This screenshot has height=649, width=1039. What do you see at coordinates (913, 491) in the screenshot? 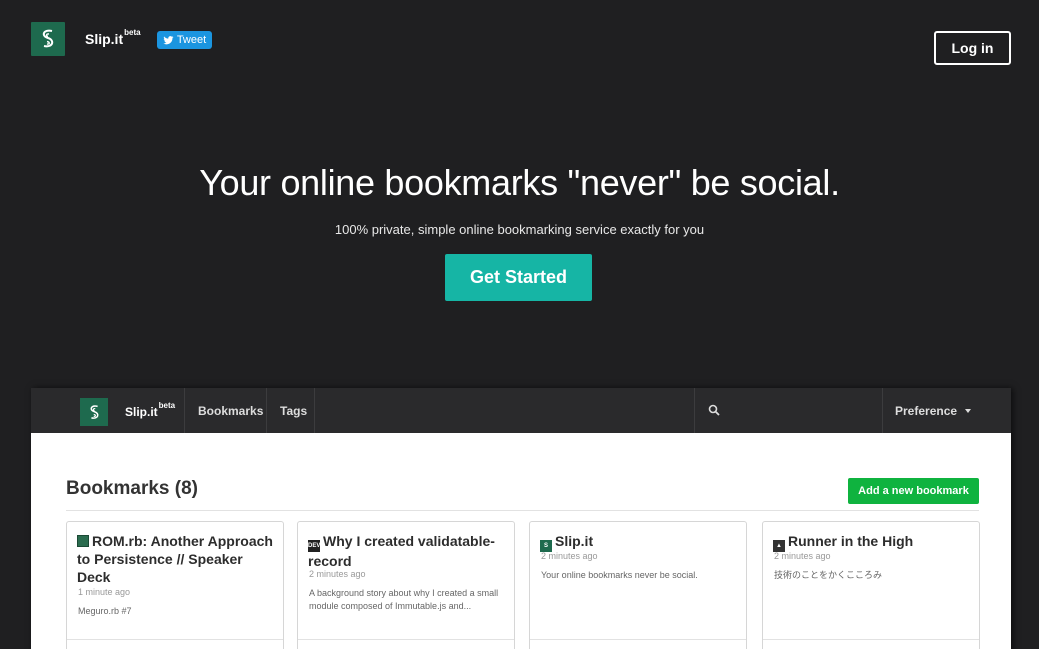
I see `add-bookmark-button: Add a new bookmark` at bounding box center [913, 491].